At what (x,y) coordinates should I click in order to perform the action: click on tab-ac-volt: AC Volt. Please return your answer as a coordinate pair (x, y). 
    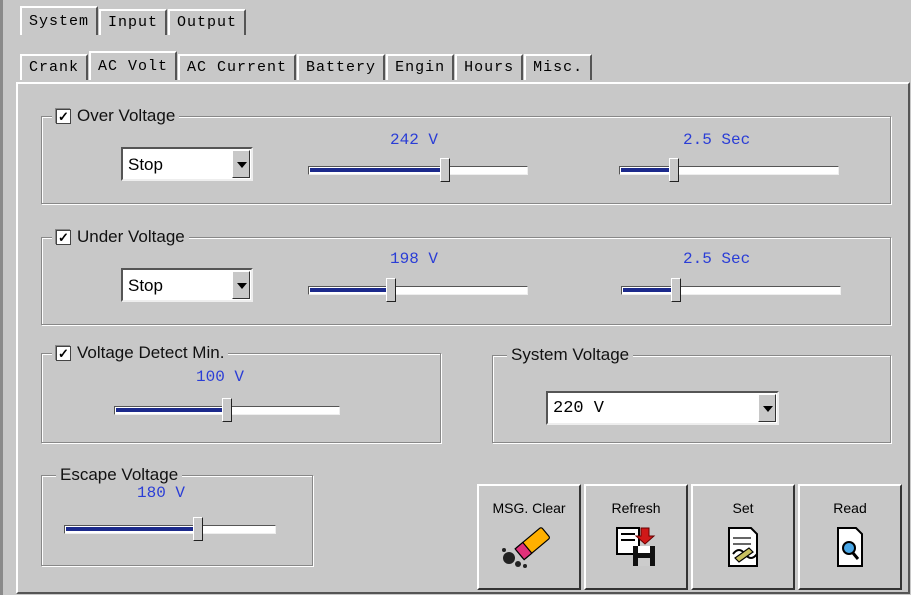
    Looking at the image, I should click on (133, 65).